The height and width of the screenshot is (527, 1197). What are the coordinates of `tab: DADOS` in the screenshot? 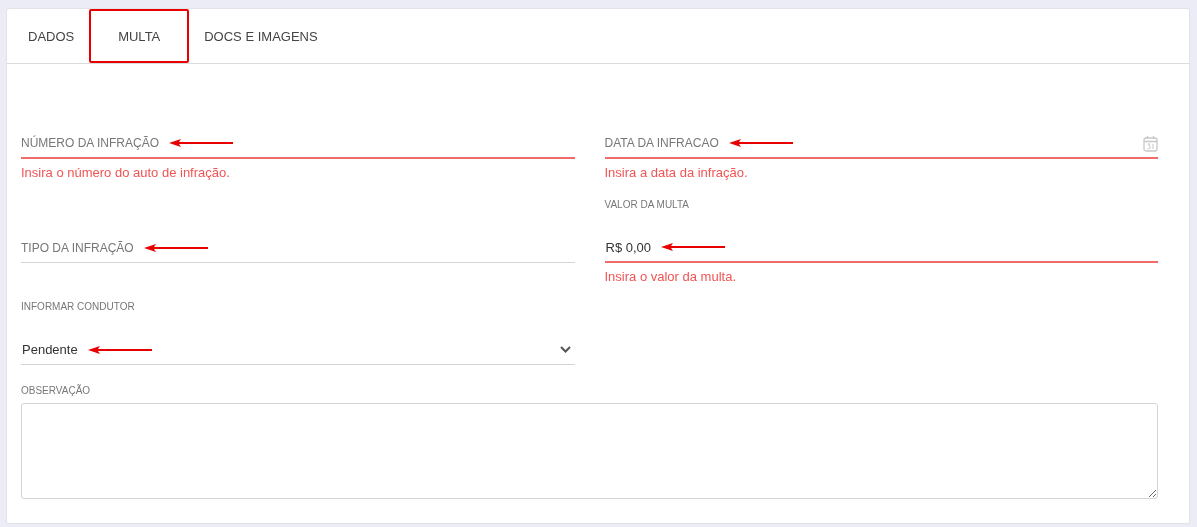 It's located at (51, 36).